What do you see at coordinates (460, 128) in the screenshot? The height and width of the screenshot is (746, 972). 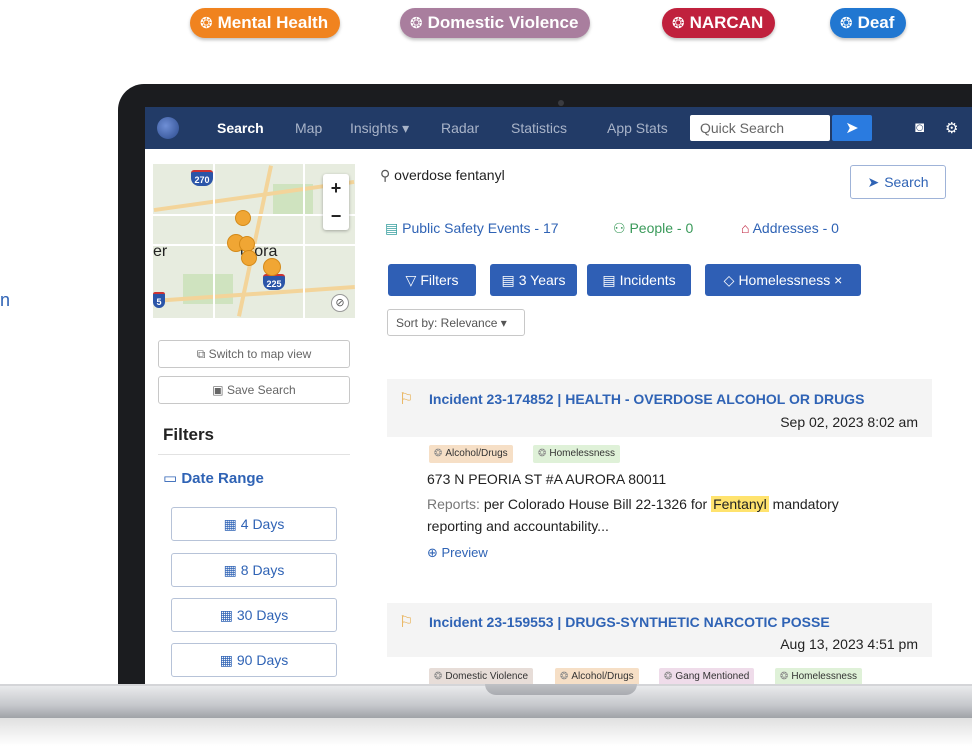 I see `nav-radar: Radar` at bounding box center [460, 128].